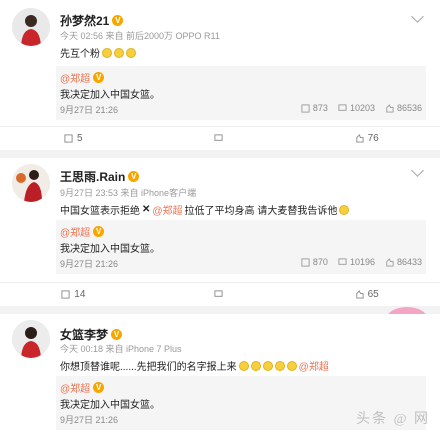 The image size is (440, 442). What do you see at coordinates (320, 262) in the screenshot?
I see `repost-count-value: 870` at bounding box center [320, 262].